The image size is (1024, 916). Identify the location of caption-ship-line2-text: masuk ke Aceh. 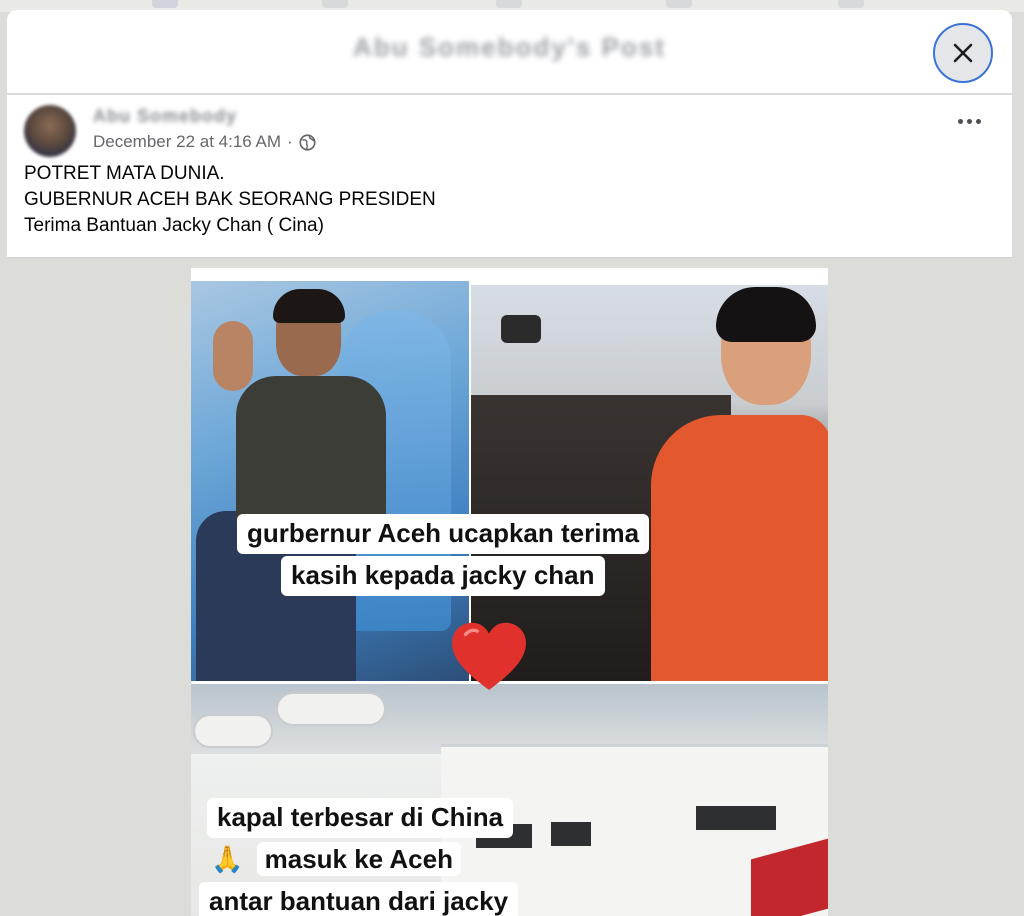
(358, 859).